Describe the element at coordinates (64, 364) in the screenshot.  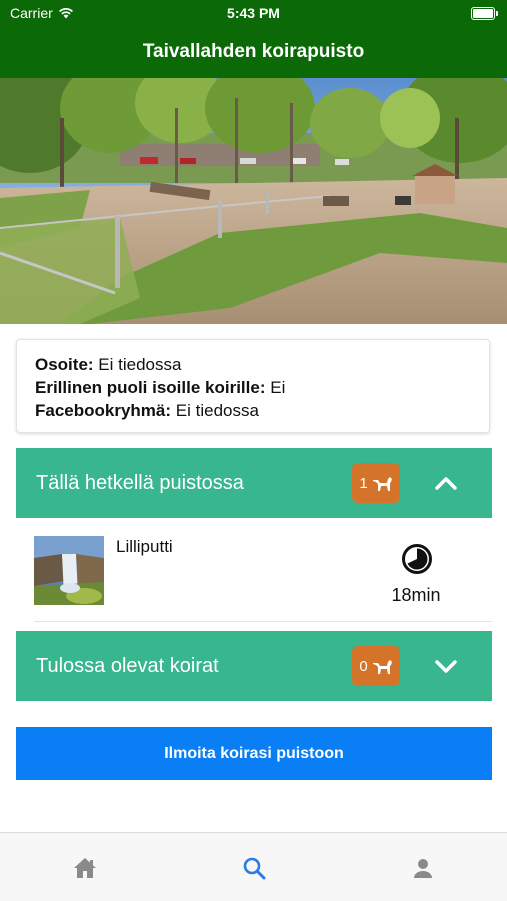
I see `address-label: Osoite:` at that location.